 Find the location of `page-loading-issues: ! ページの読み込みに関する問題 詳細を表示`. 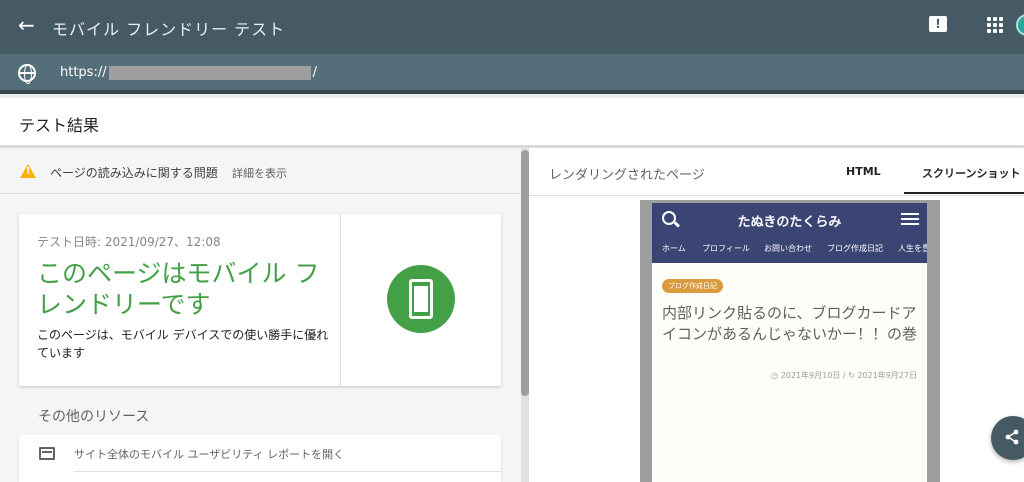

page-loading-issues: ! ページの読み込みに関する問題 詳細を表示 is located at coordinates (260, 171).